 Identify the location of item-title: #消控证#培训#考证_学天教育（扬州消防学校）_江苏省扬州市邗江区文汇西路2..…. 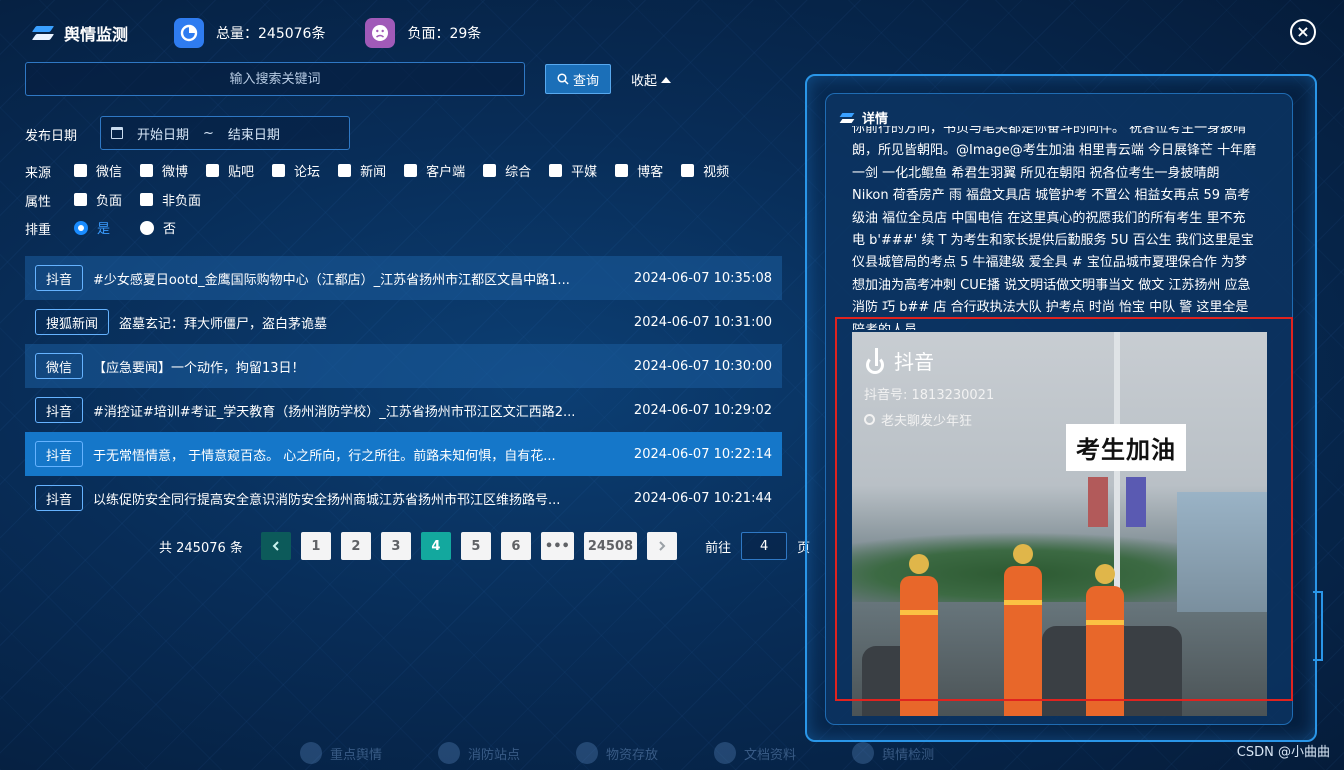
(334, 410).